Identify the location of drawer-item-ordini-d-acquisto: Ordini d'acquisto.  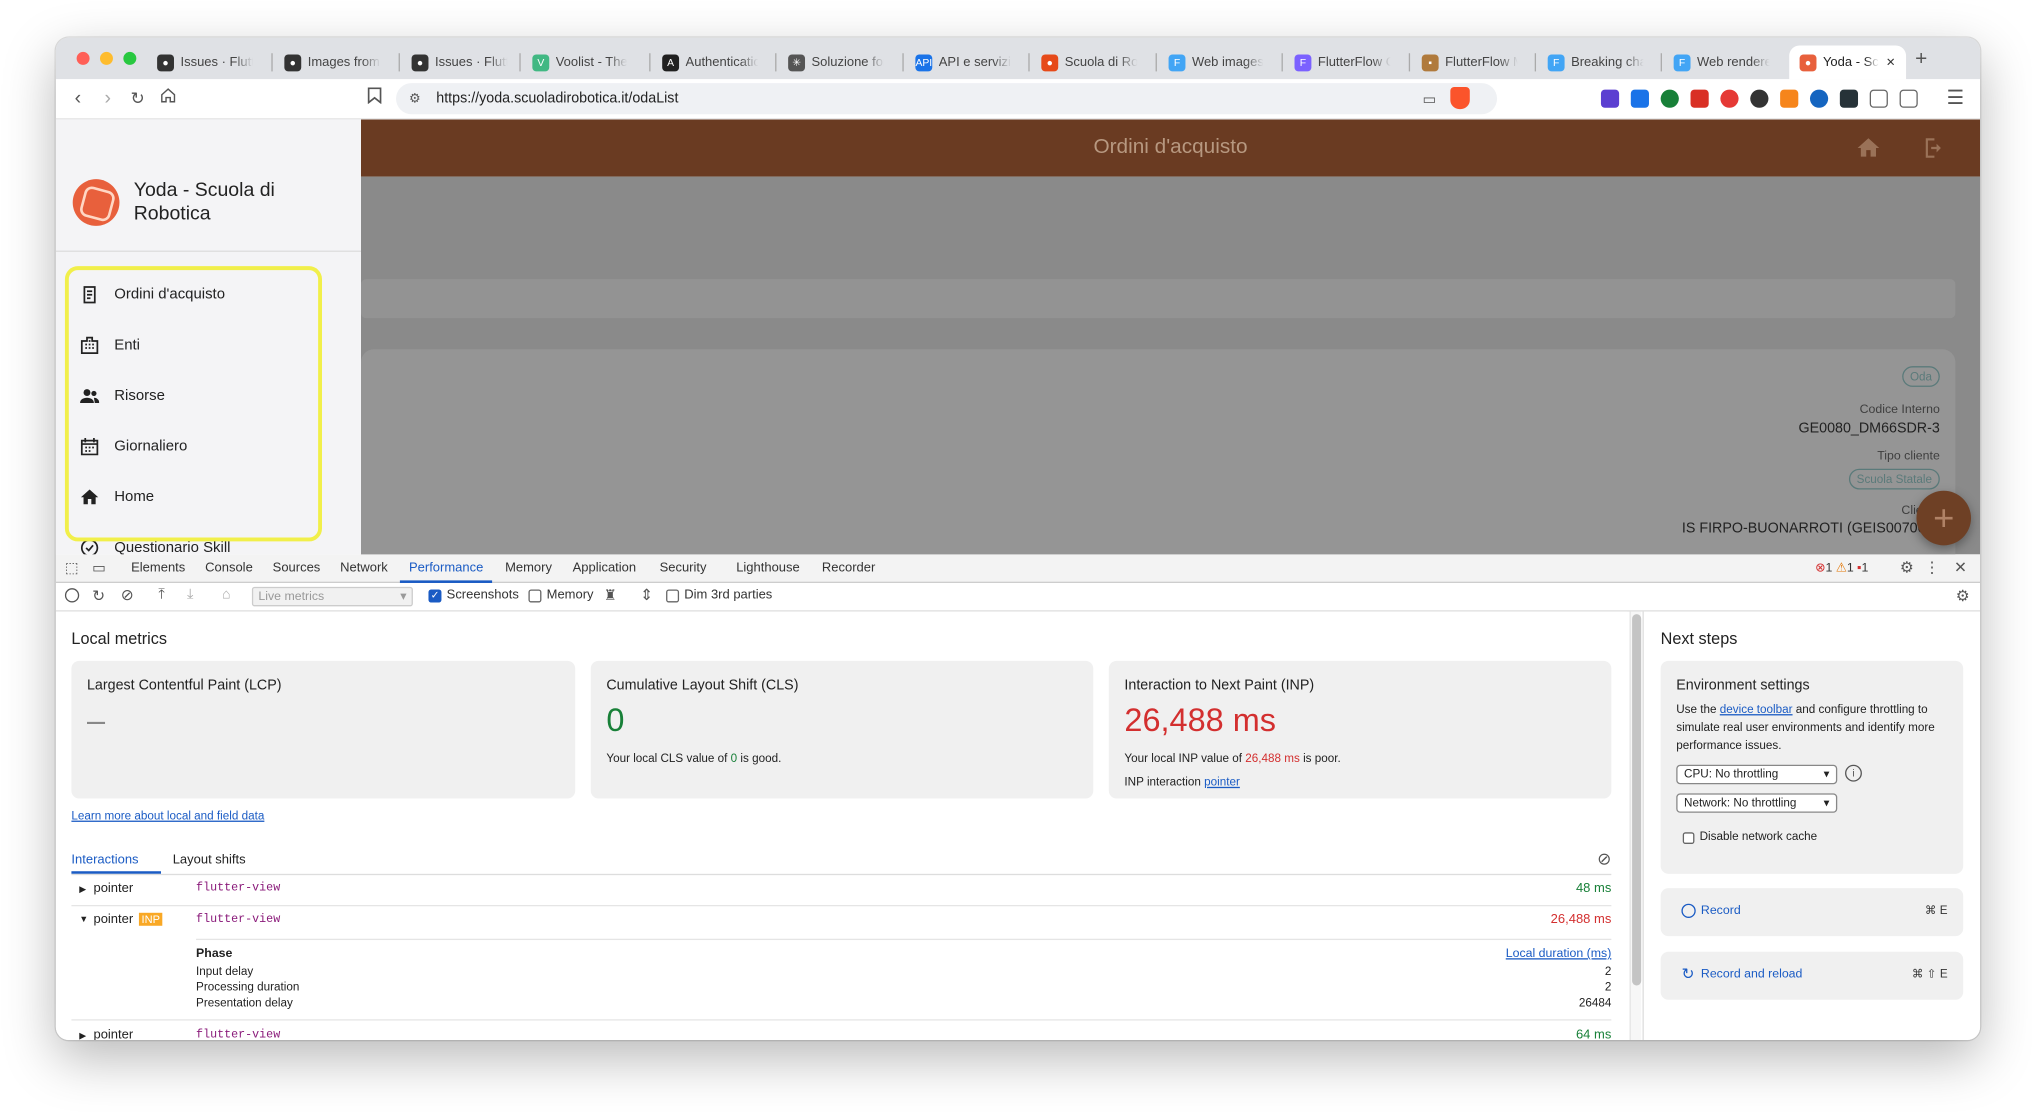
(208, 294).